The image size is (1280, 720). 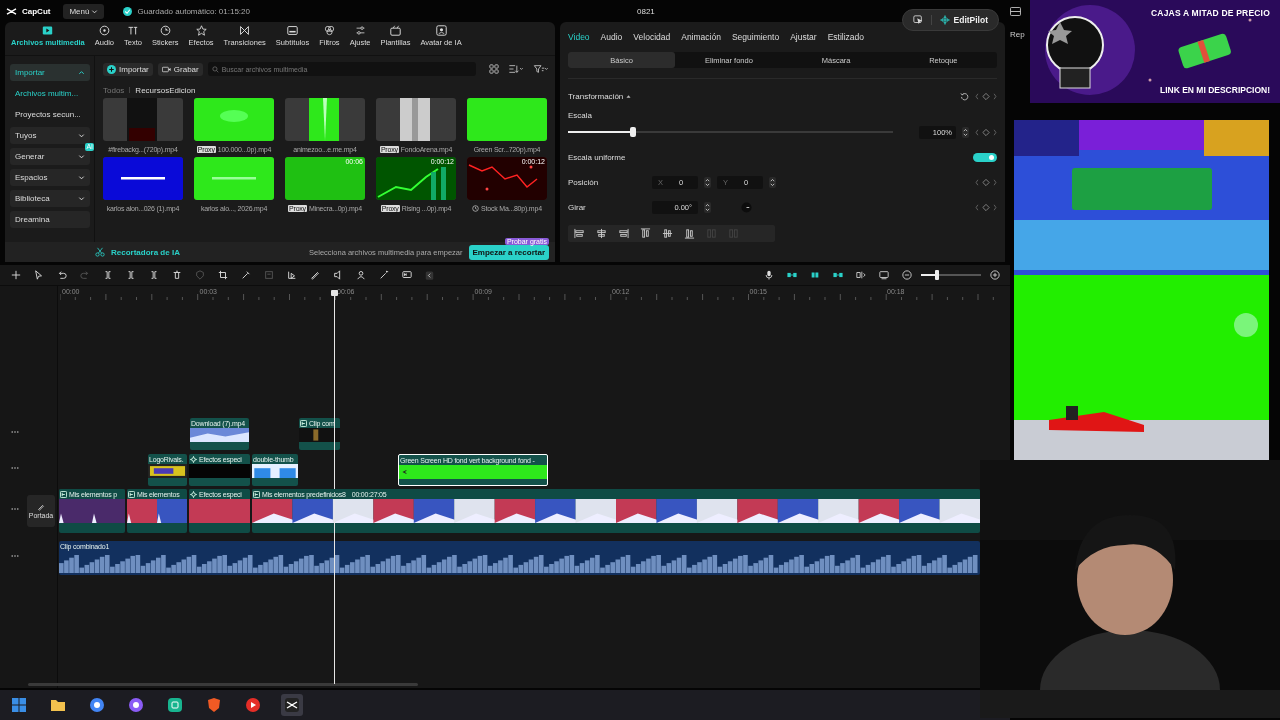 I want to click on breadcrumb-link: RecursosEdicion, so click(x=165, y=90).